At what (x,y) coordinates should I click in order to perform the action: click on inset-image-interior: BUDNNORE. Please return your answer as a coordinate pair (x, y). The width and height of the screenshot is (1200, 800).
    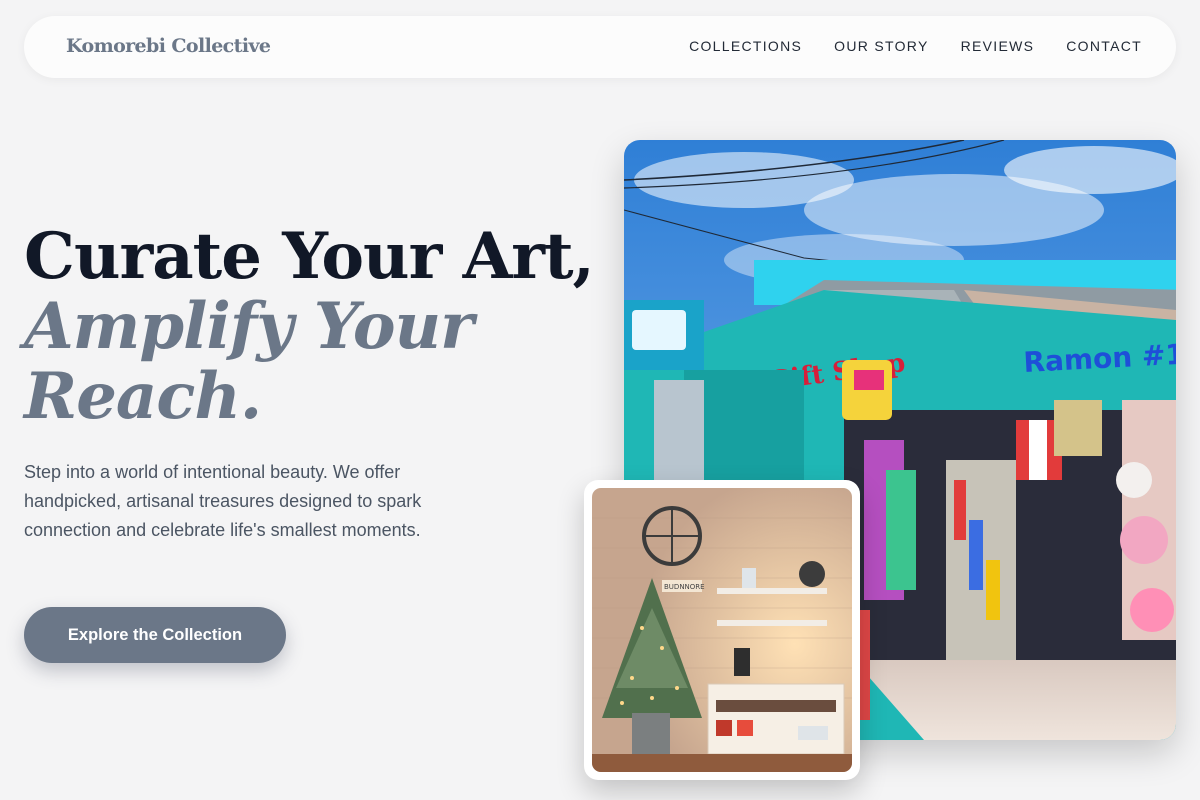
    Looking at the image, I should click on (722, 630).